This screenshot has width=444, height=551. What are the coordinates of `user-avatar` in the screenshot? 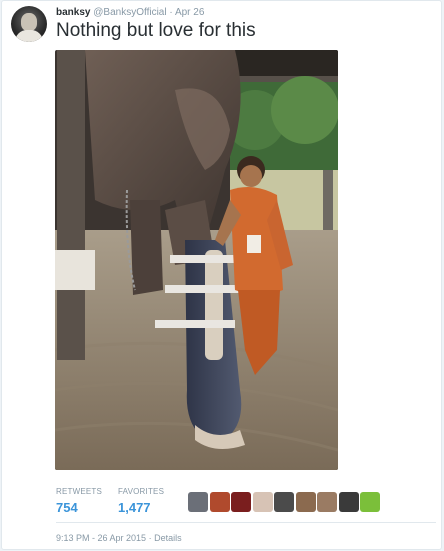 It's located at (29, 24).